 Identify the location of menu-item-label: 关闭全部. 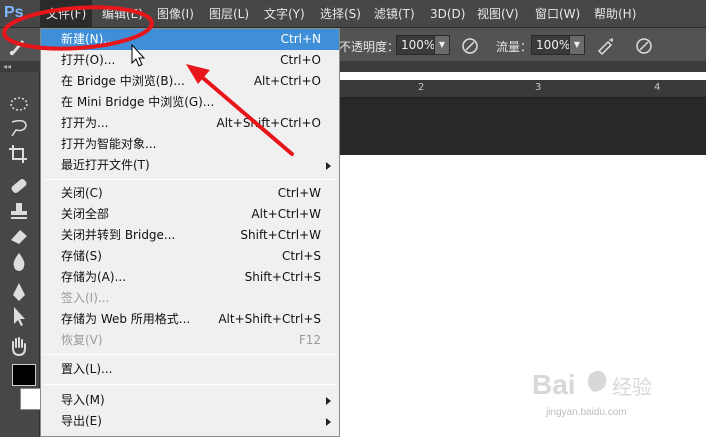
(85, 214).